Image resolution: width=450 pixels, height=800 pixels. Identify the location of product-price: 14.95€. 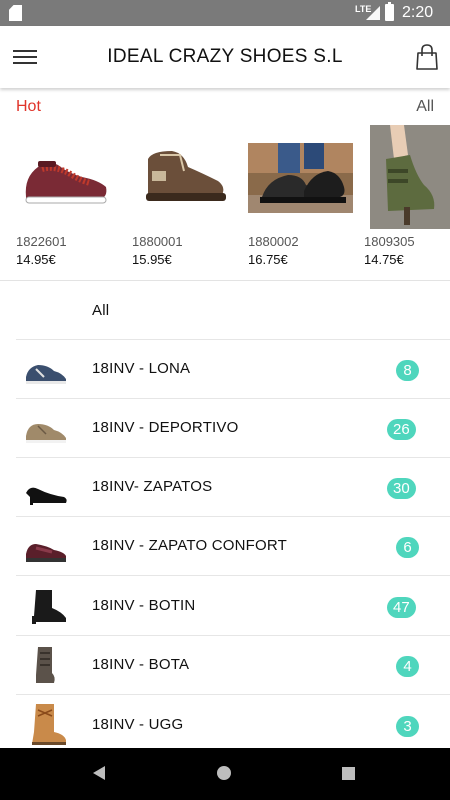
(36, 259).